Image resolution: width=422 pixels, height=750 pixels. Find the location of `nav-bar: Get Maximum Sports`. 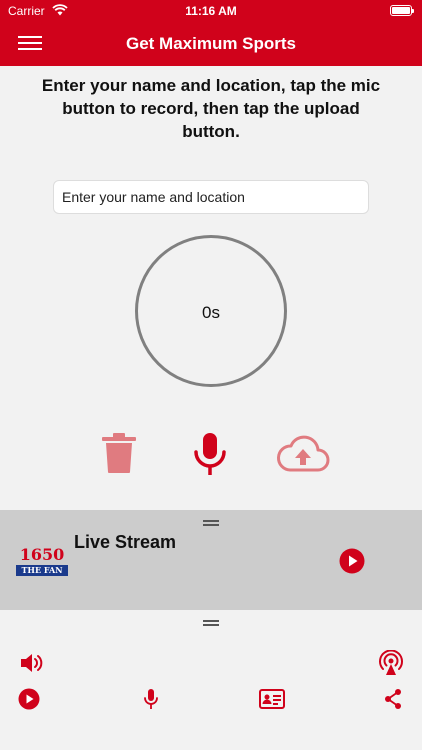

nav-bar: Get Maximum Sports is located at coordinates (211, 44).